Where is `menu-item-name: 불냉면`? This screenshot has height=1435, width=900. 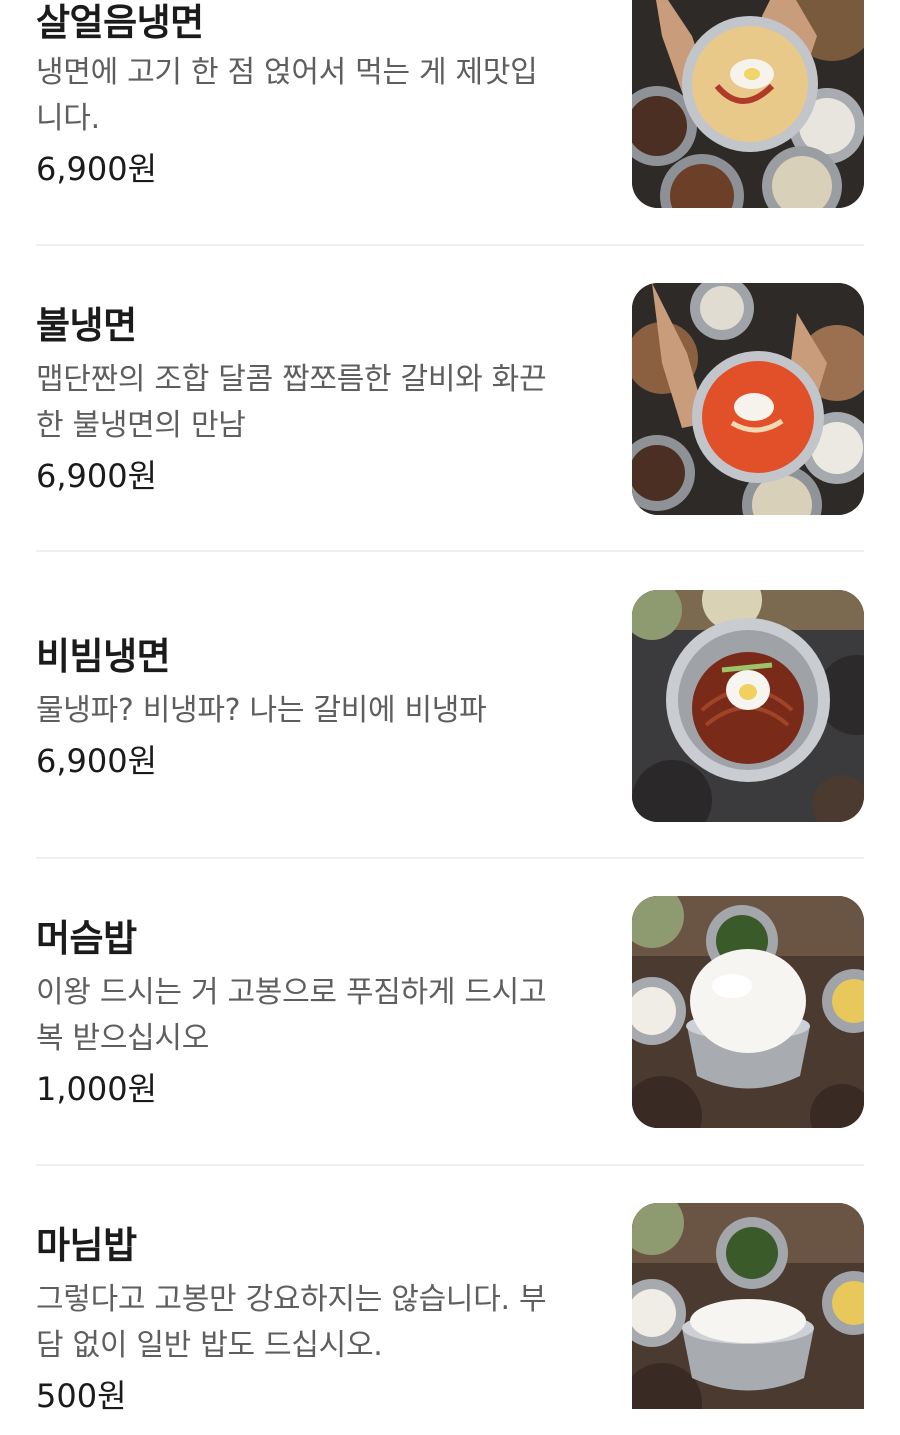
menu-item-name: 불냉면 is located at coordinates (86, 325).